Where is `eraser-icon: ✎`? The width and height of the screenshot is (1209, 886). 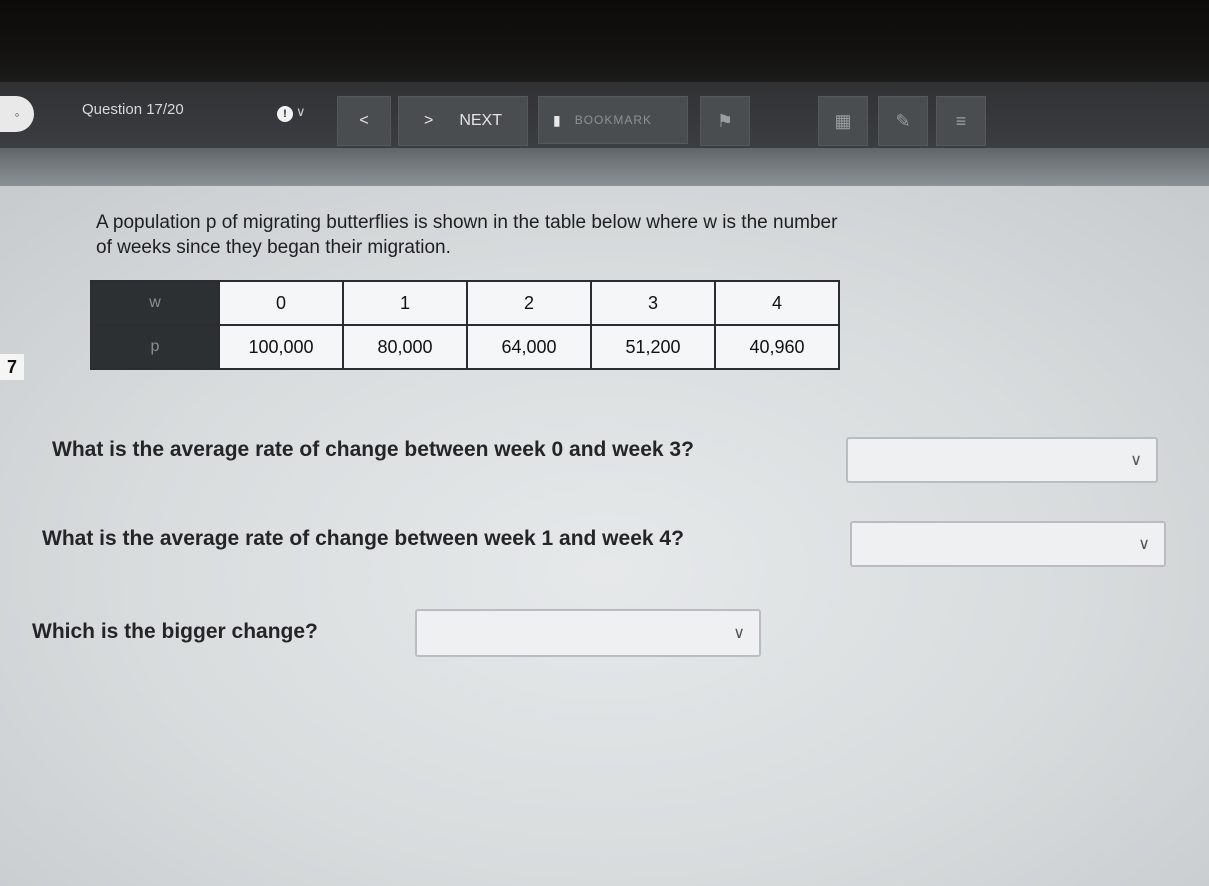
eraser-icon: ✎ is located at coordinates (903, 121).